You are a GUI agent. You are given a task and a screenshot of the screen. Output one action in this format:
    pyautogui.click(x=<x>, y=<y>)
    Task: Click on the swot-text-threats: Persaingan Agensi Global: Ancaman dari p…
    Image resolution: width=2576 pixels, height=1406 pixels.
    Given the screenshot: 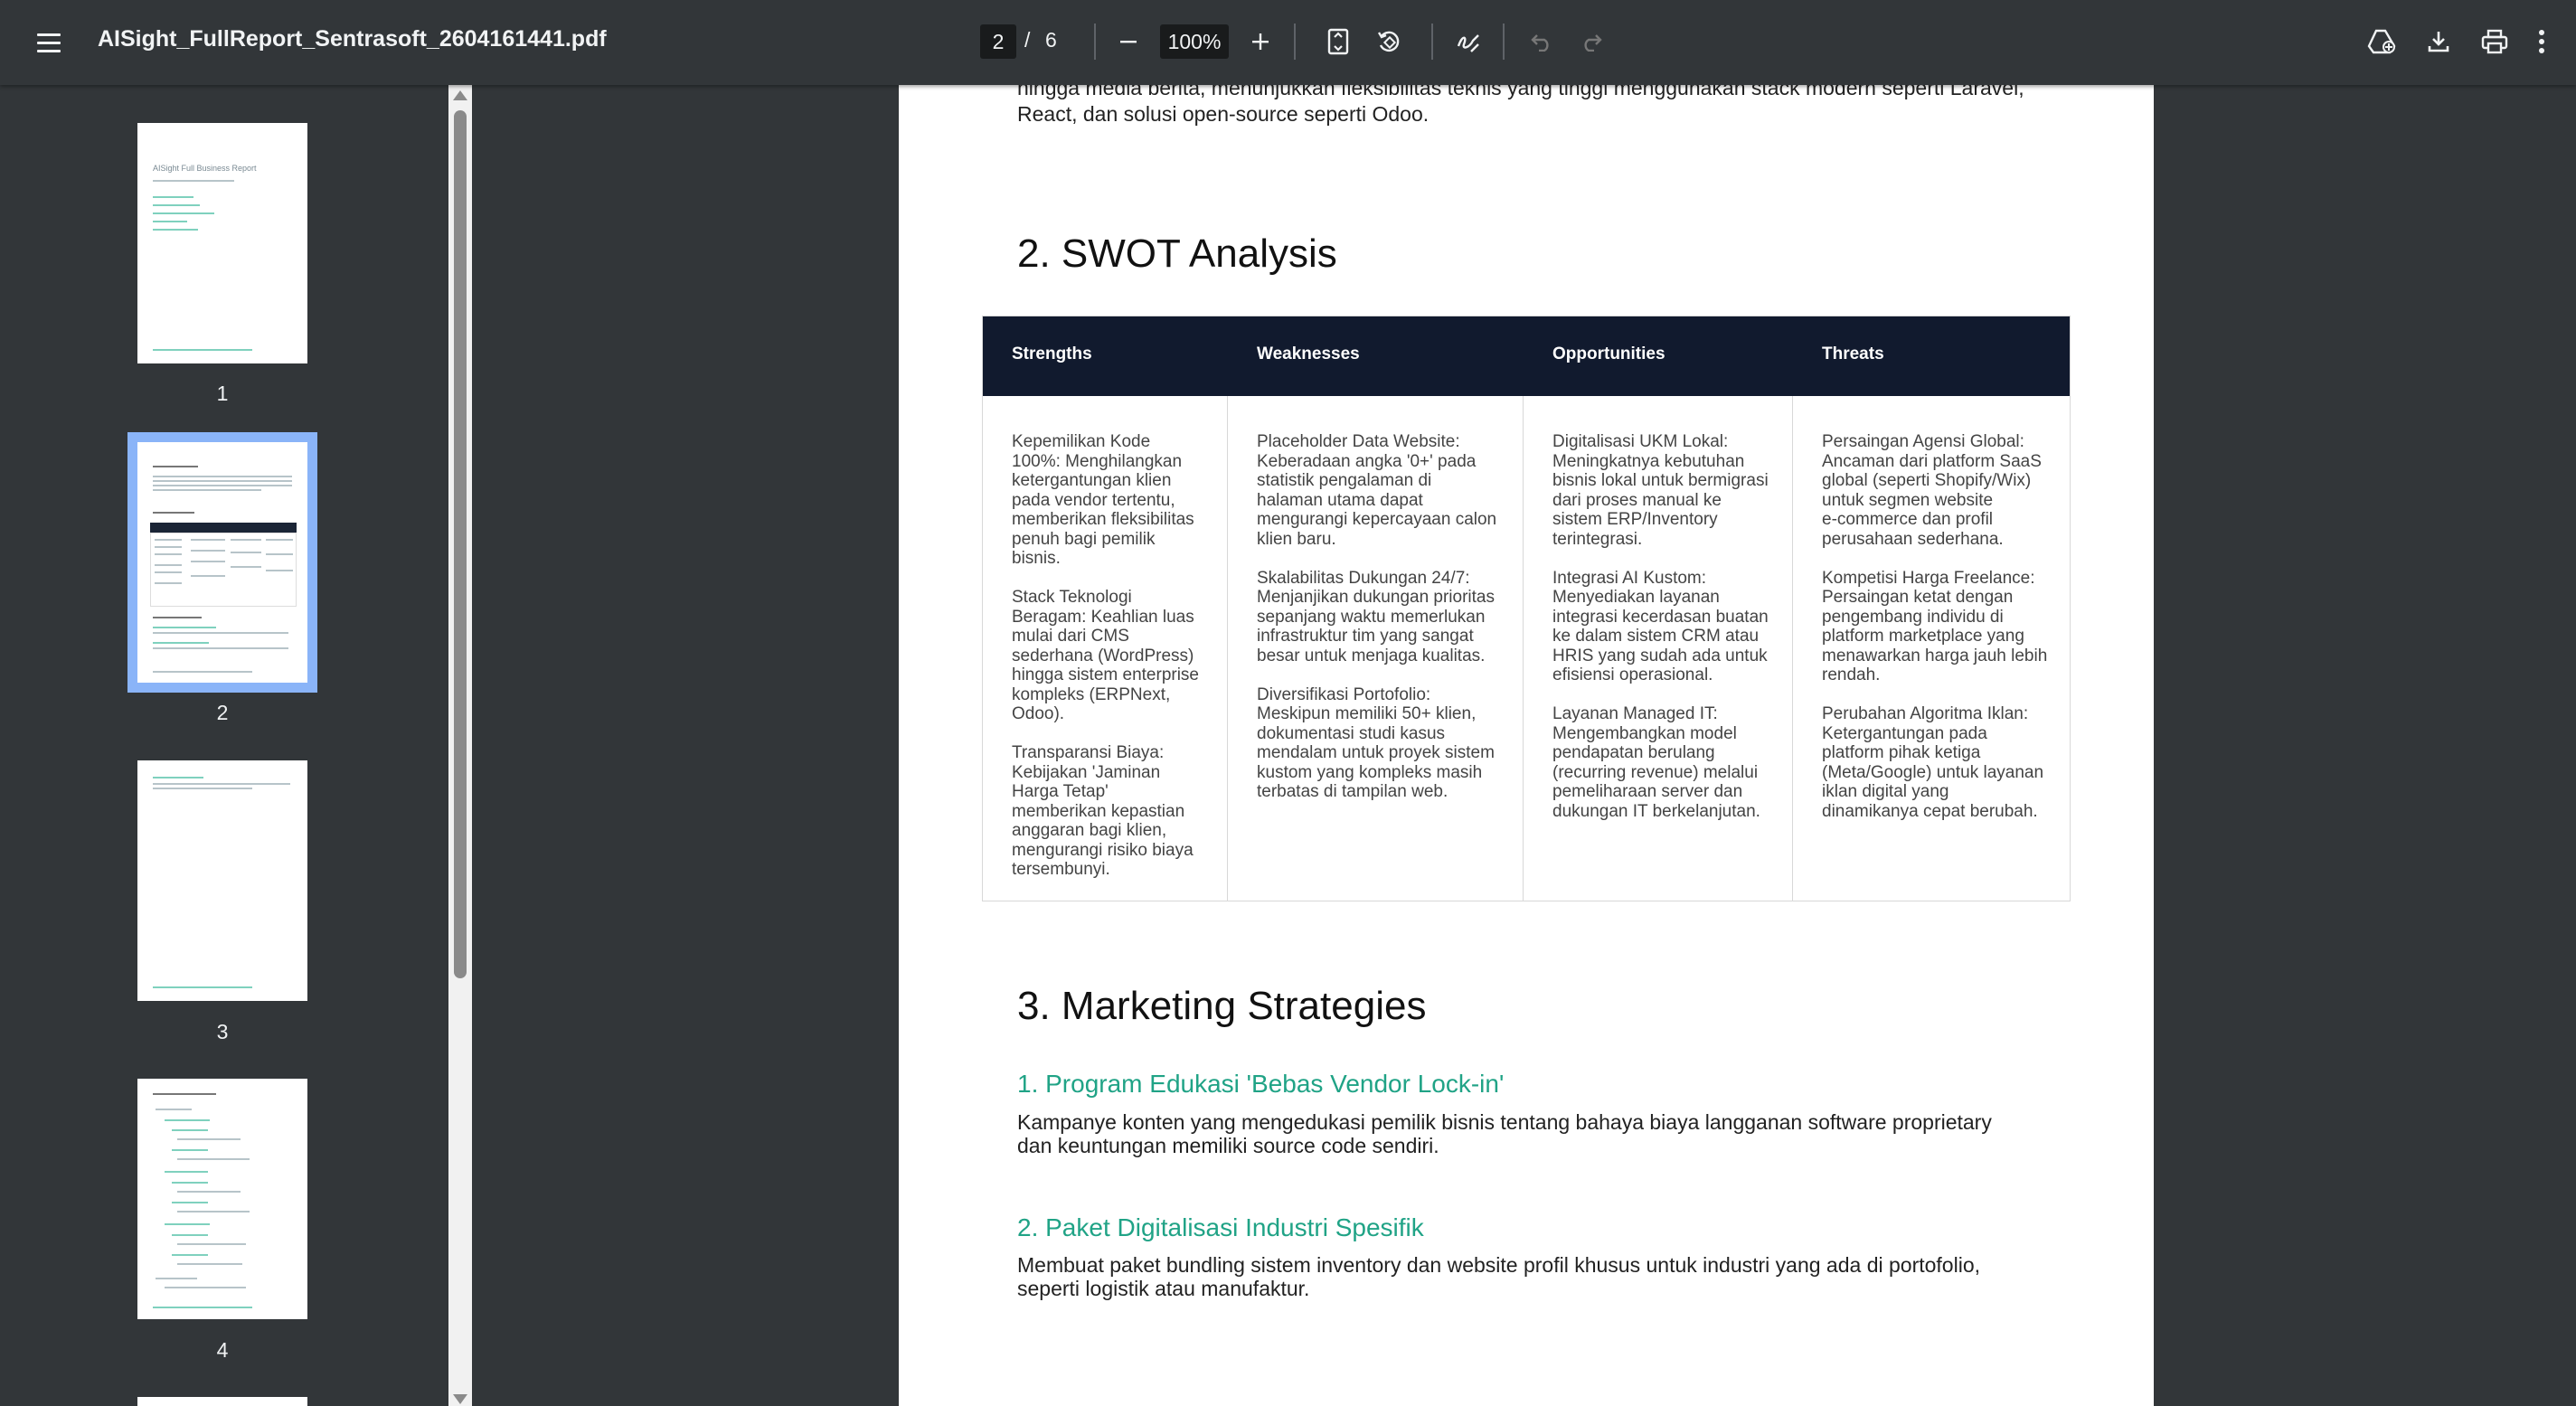 What is the action you would take?
    pyautogui.click(x=1935, y=626)
    